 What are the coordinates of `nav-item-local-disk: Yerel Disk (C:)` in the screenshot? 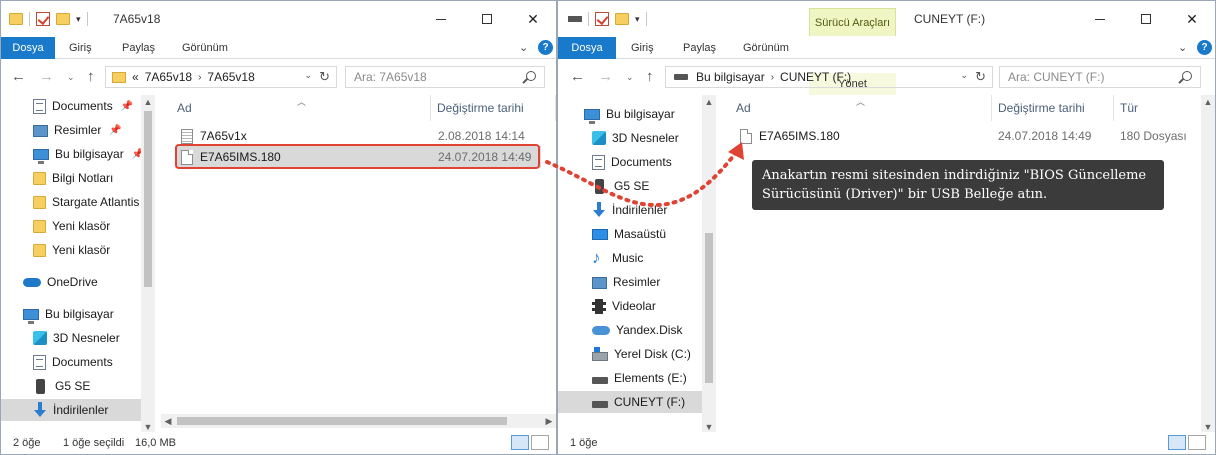 It's located at (630, 354).